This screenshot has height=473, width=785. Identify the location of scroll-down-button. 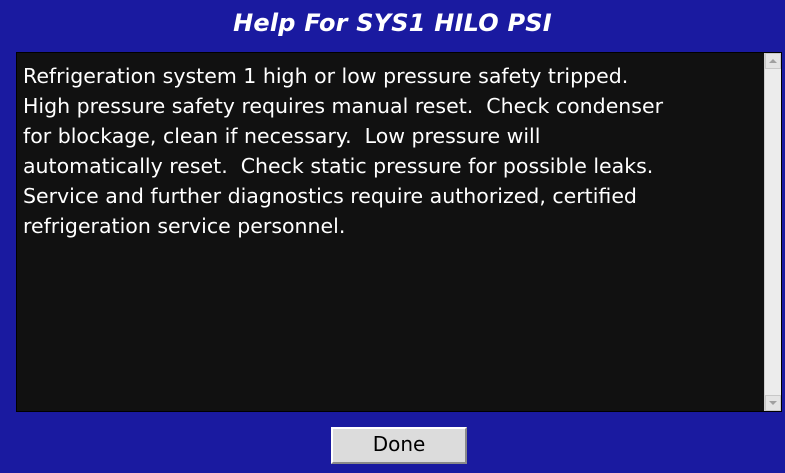
(773, 403).